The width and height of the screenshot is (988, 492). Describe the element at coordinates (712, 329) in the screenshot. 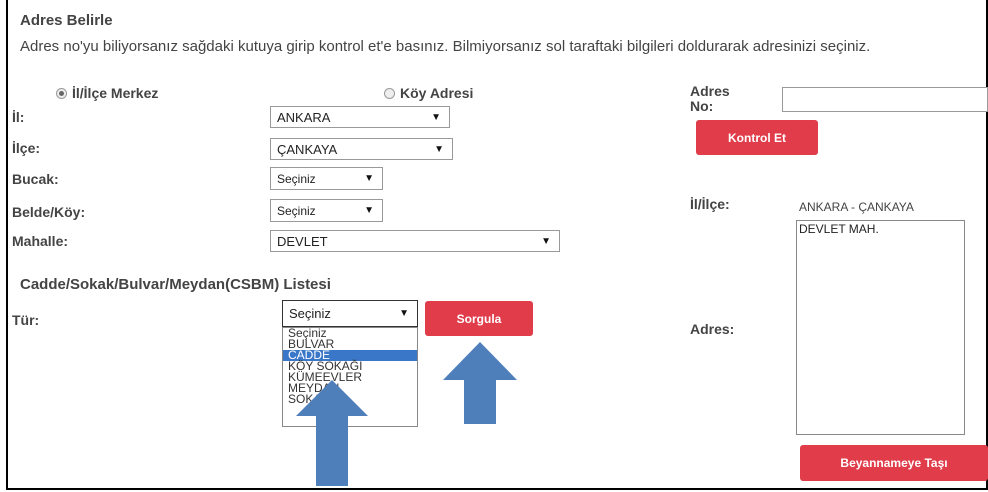

I see `adres-label: Adres:` at that location.